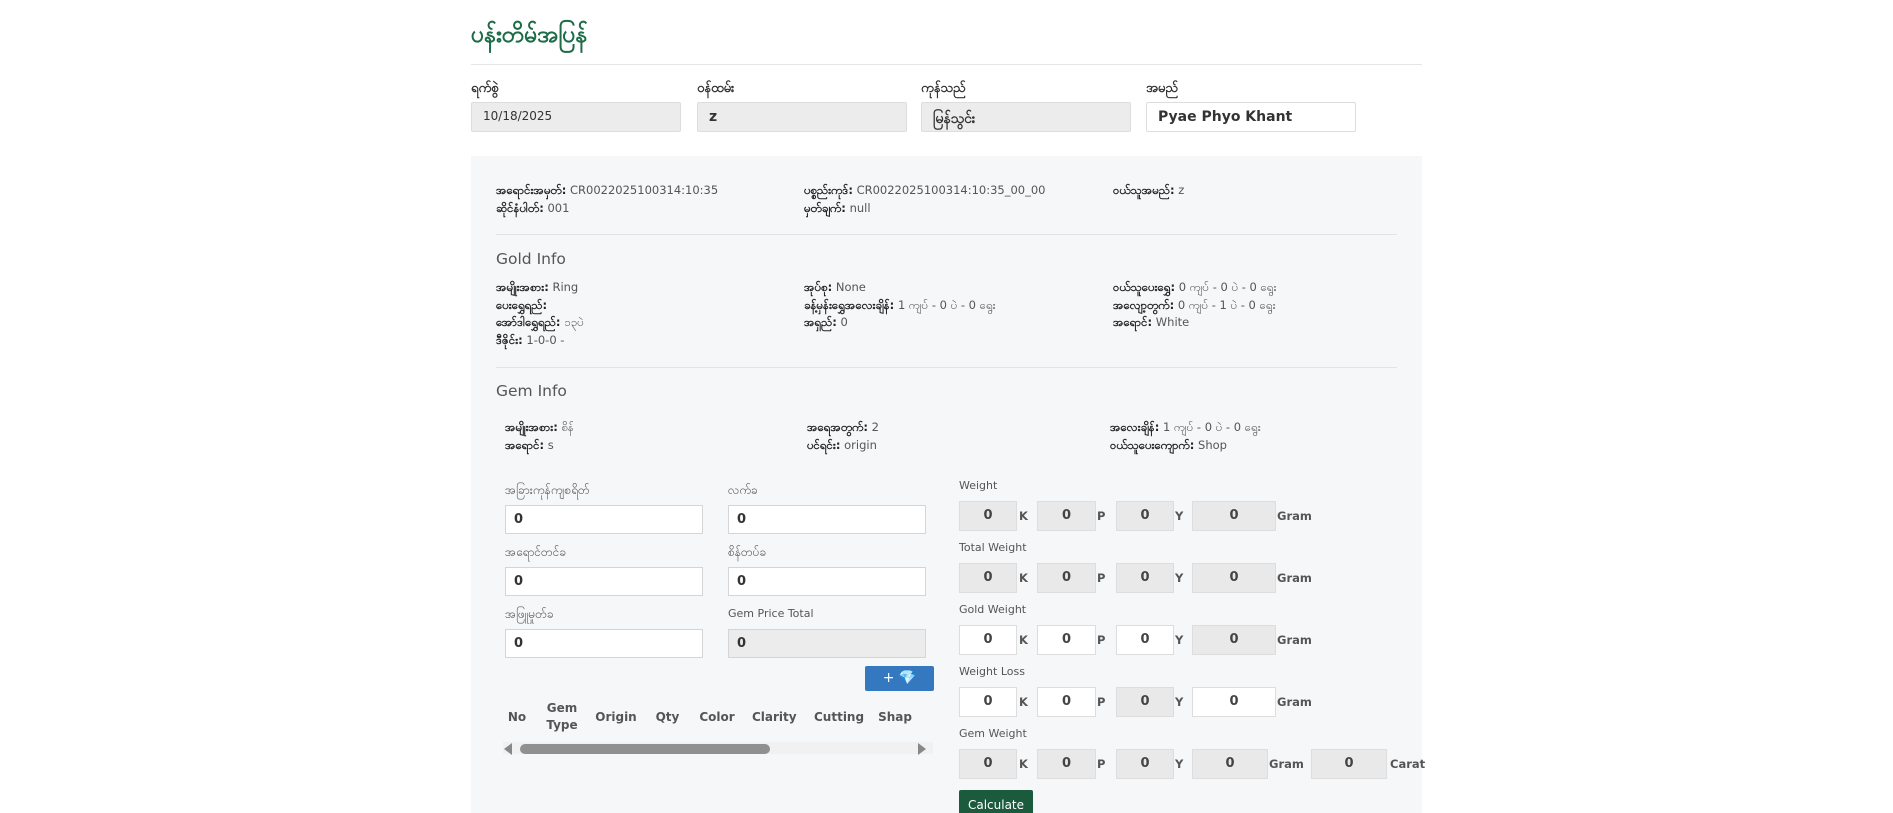 The height and width of the screenshot is (813, 1893). I want to click on table-header-gem-type: Gem Type, so click(562, 716).